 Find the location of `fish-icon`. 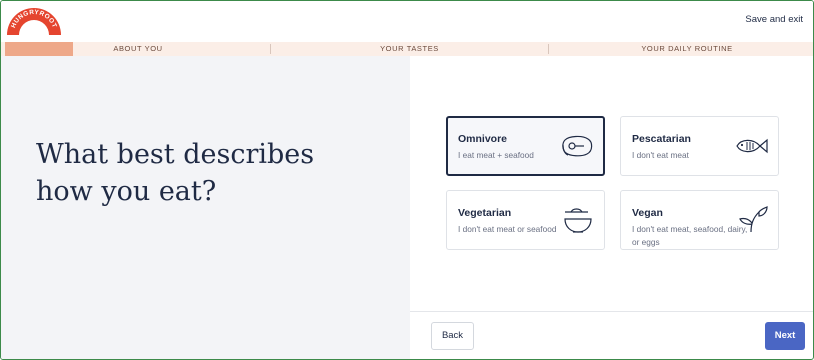

fish-icon is located at coordinates (752, 146).